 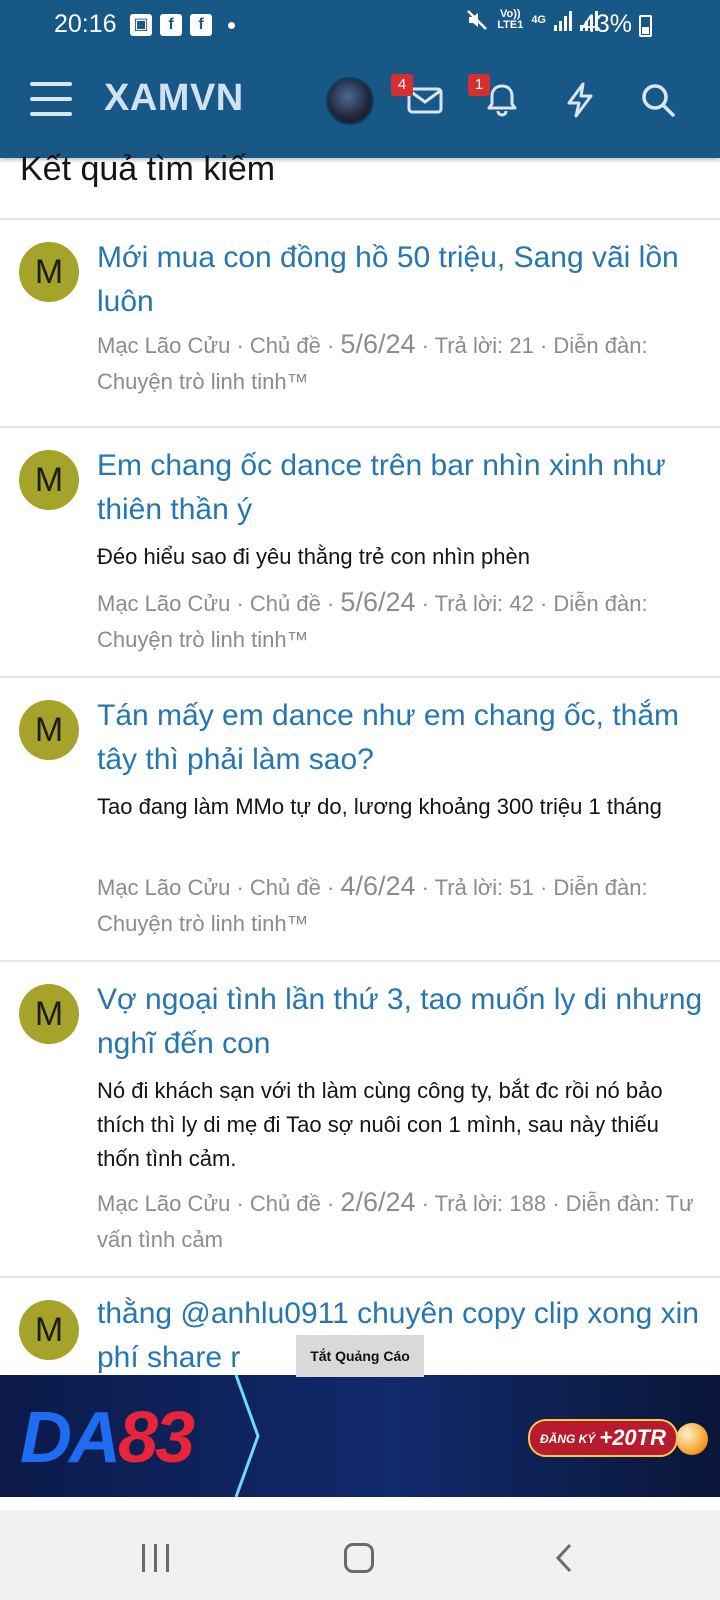 What do you see at coordinates (359, 1558) in the screenshot?
I see `home-button` at bounding box center [359, 1558].